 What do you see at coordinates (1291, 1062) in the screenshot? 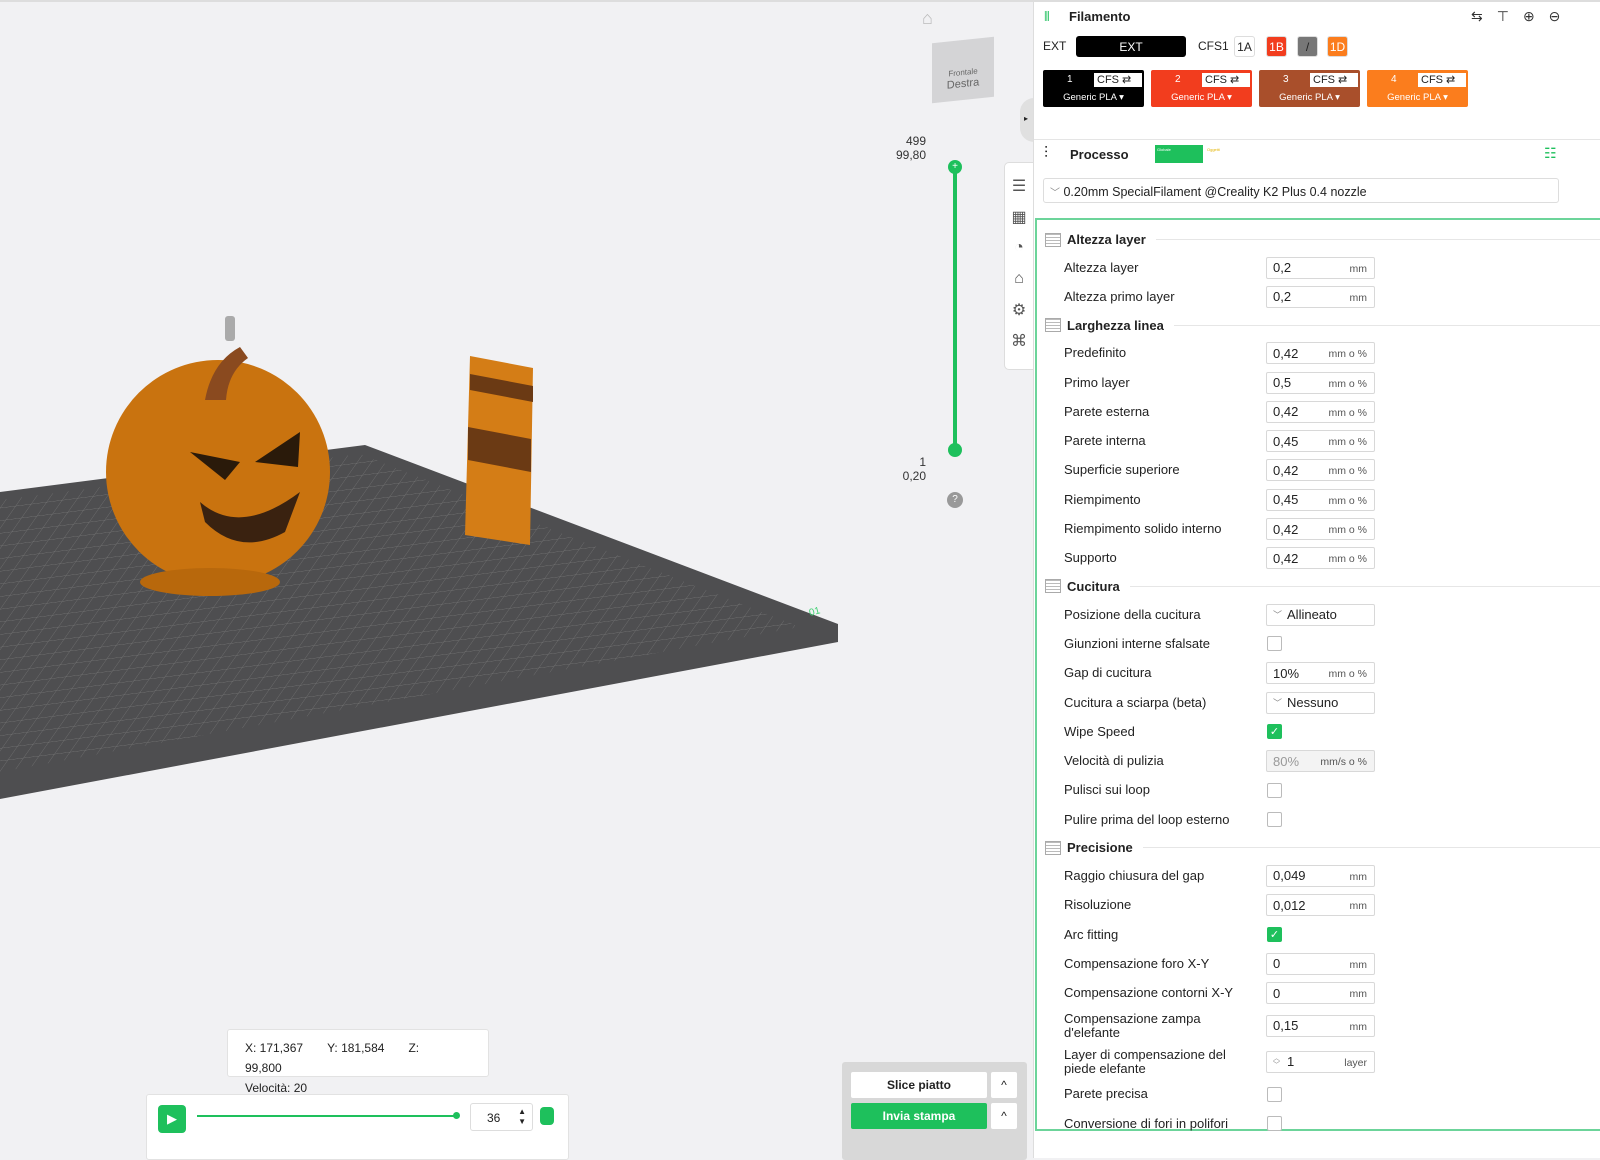
I see `input-value: 1` at bounding box center [1291, 1062].